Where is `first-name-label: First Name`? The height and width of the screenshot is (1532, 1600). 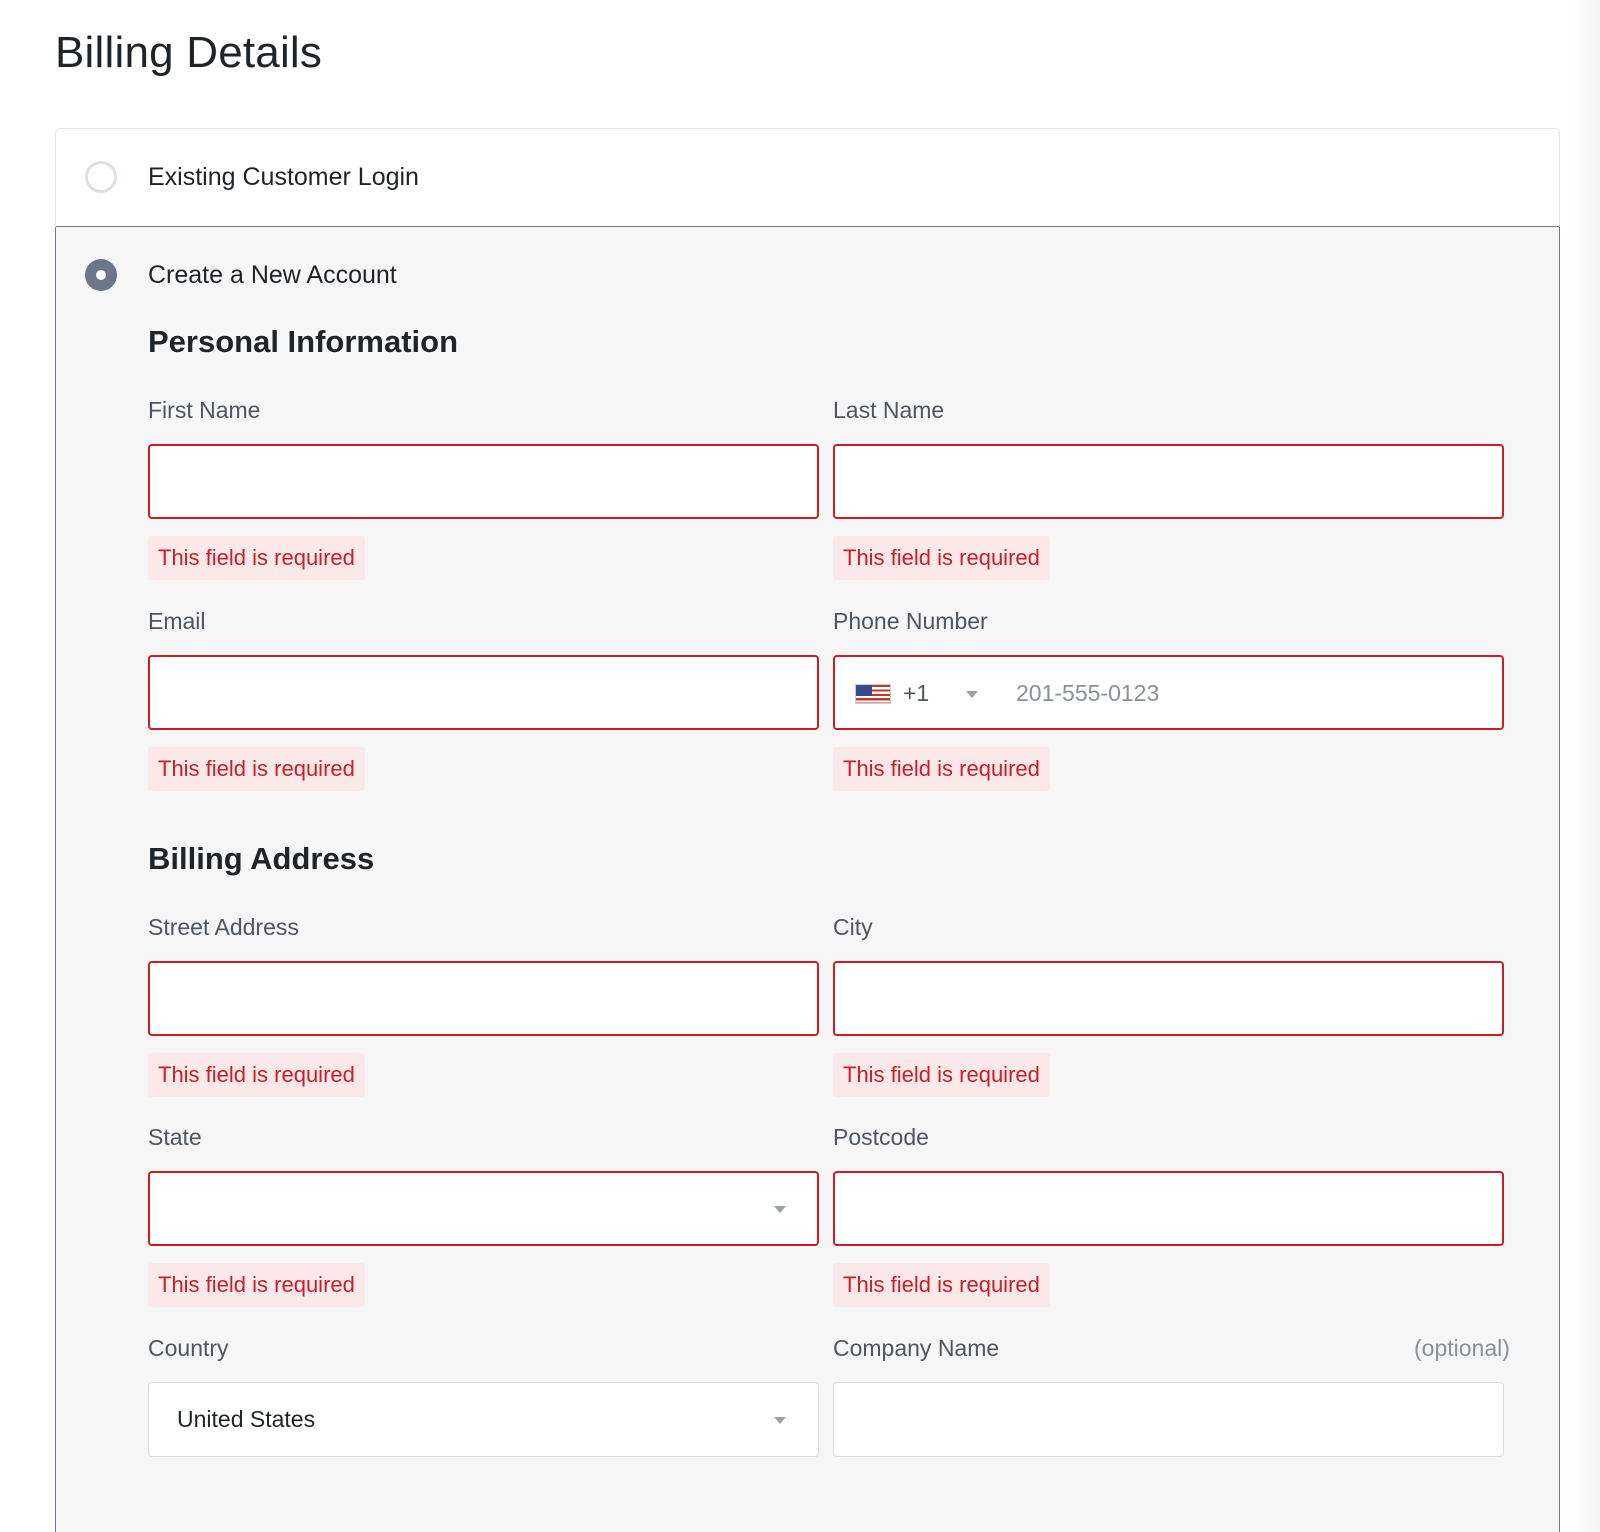 first-name-label: First Name is located at coordinates (204, 410).